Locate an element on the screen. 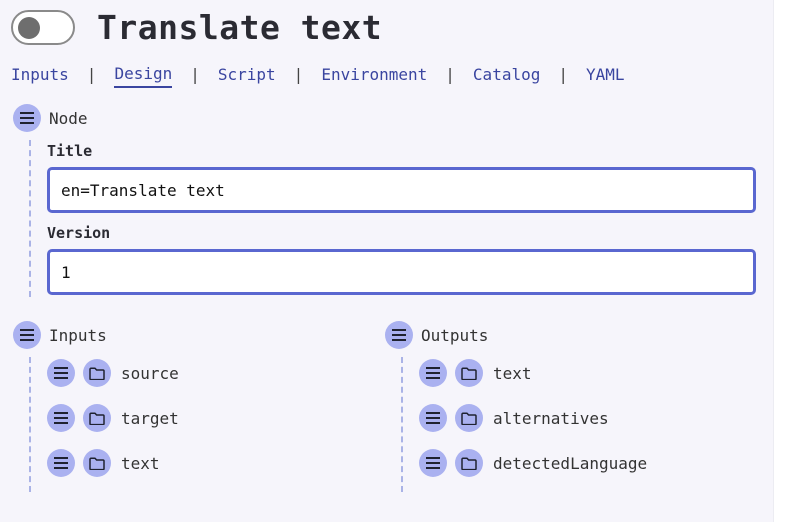 The width and height of the screenshot is (788, 522). output-name: detectedLanguage is located at coordinates (570, 463).